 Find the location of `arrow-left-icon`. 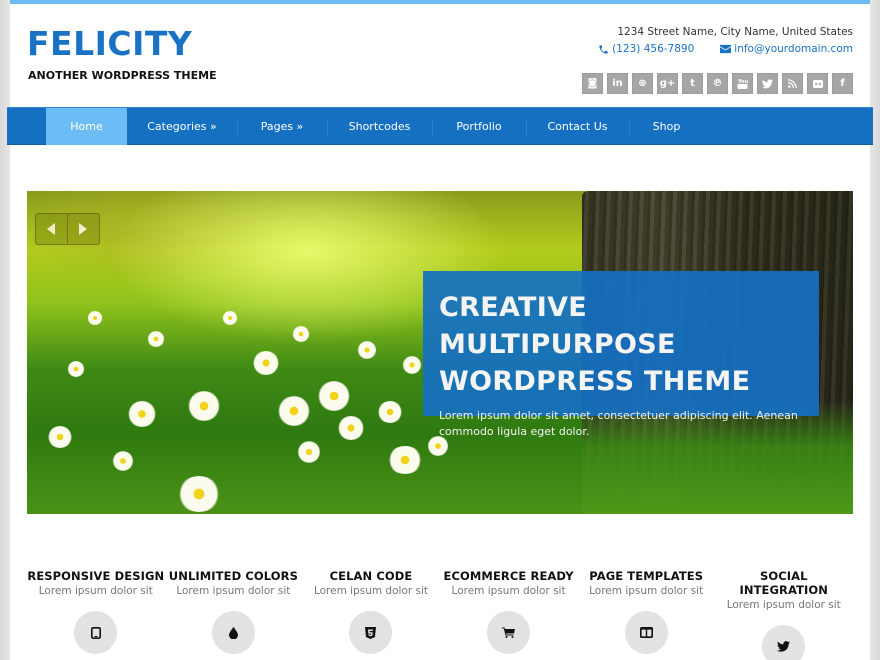

arrow-left-icon is located at coordinates (51, 229).